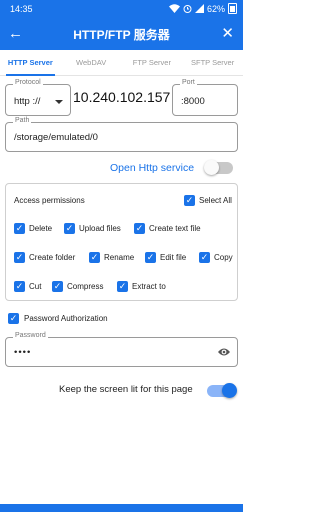 The height and width of the screenshot is (512, 320). I want to click on perm-copy-checkbox: ✓ Copy, so click(216, 257).